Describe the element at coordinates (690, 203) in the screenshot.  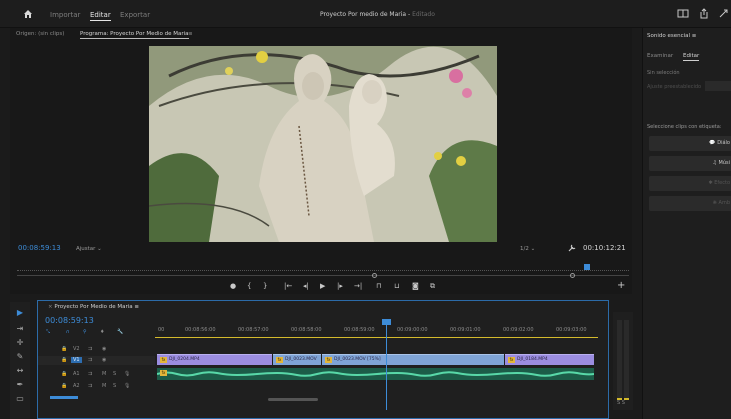
I see `ambience-button: ❋ Amb` at that location.